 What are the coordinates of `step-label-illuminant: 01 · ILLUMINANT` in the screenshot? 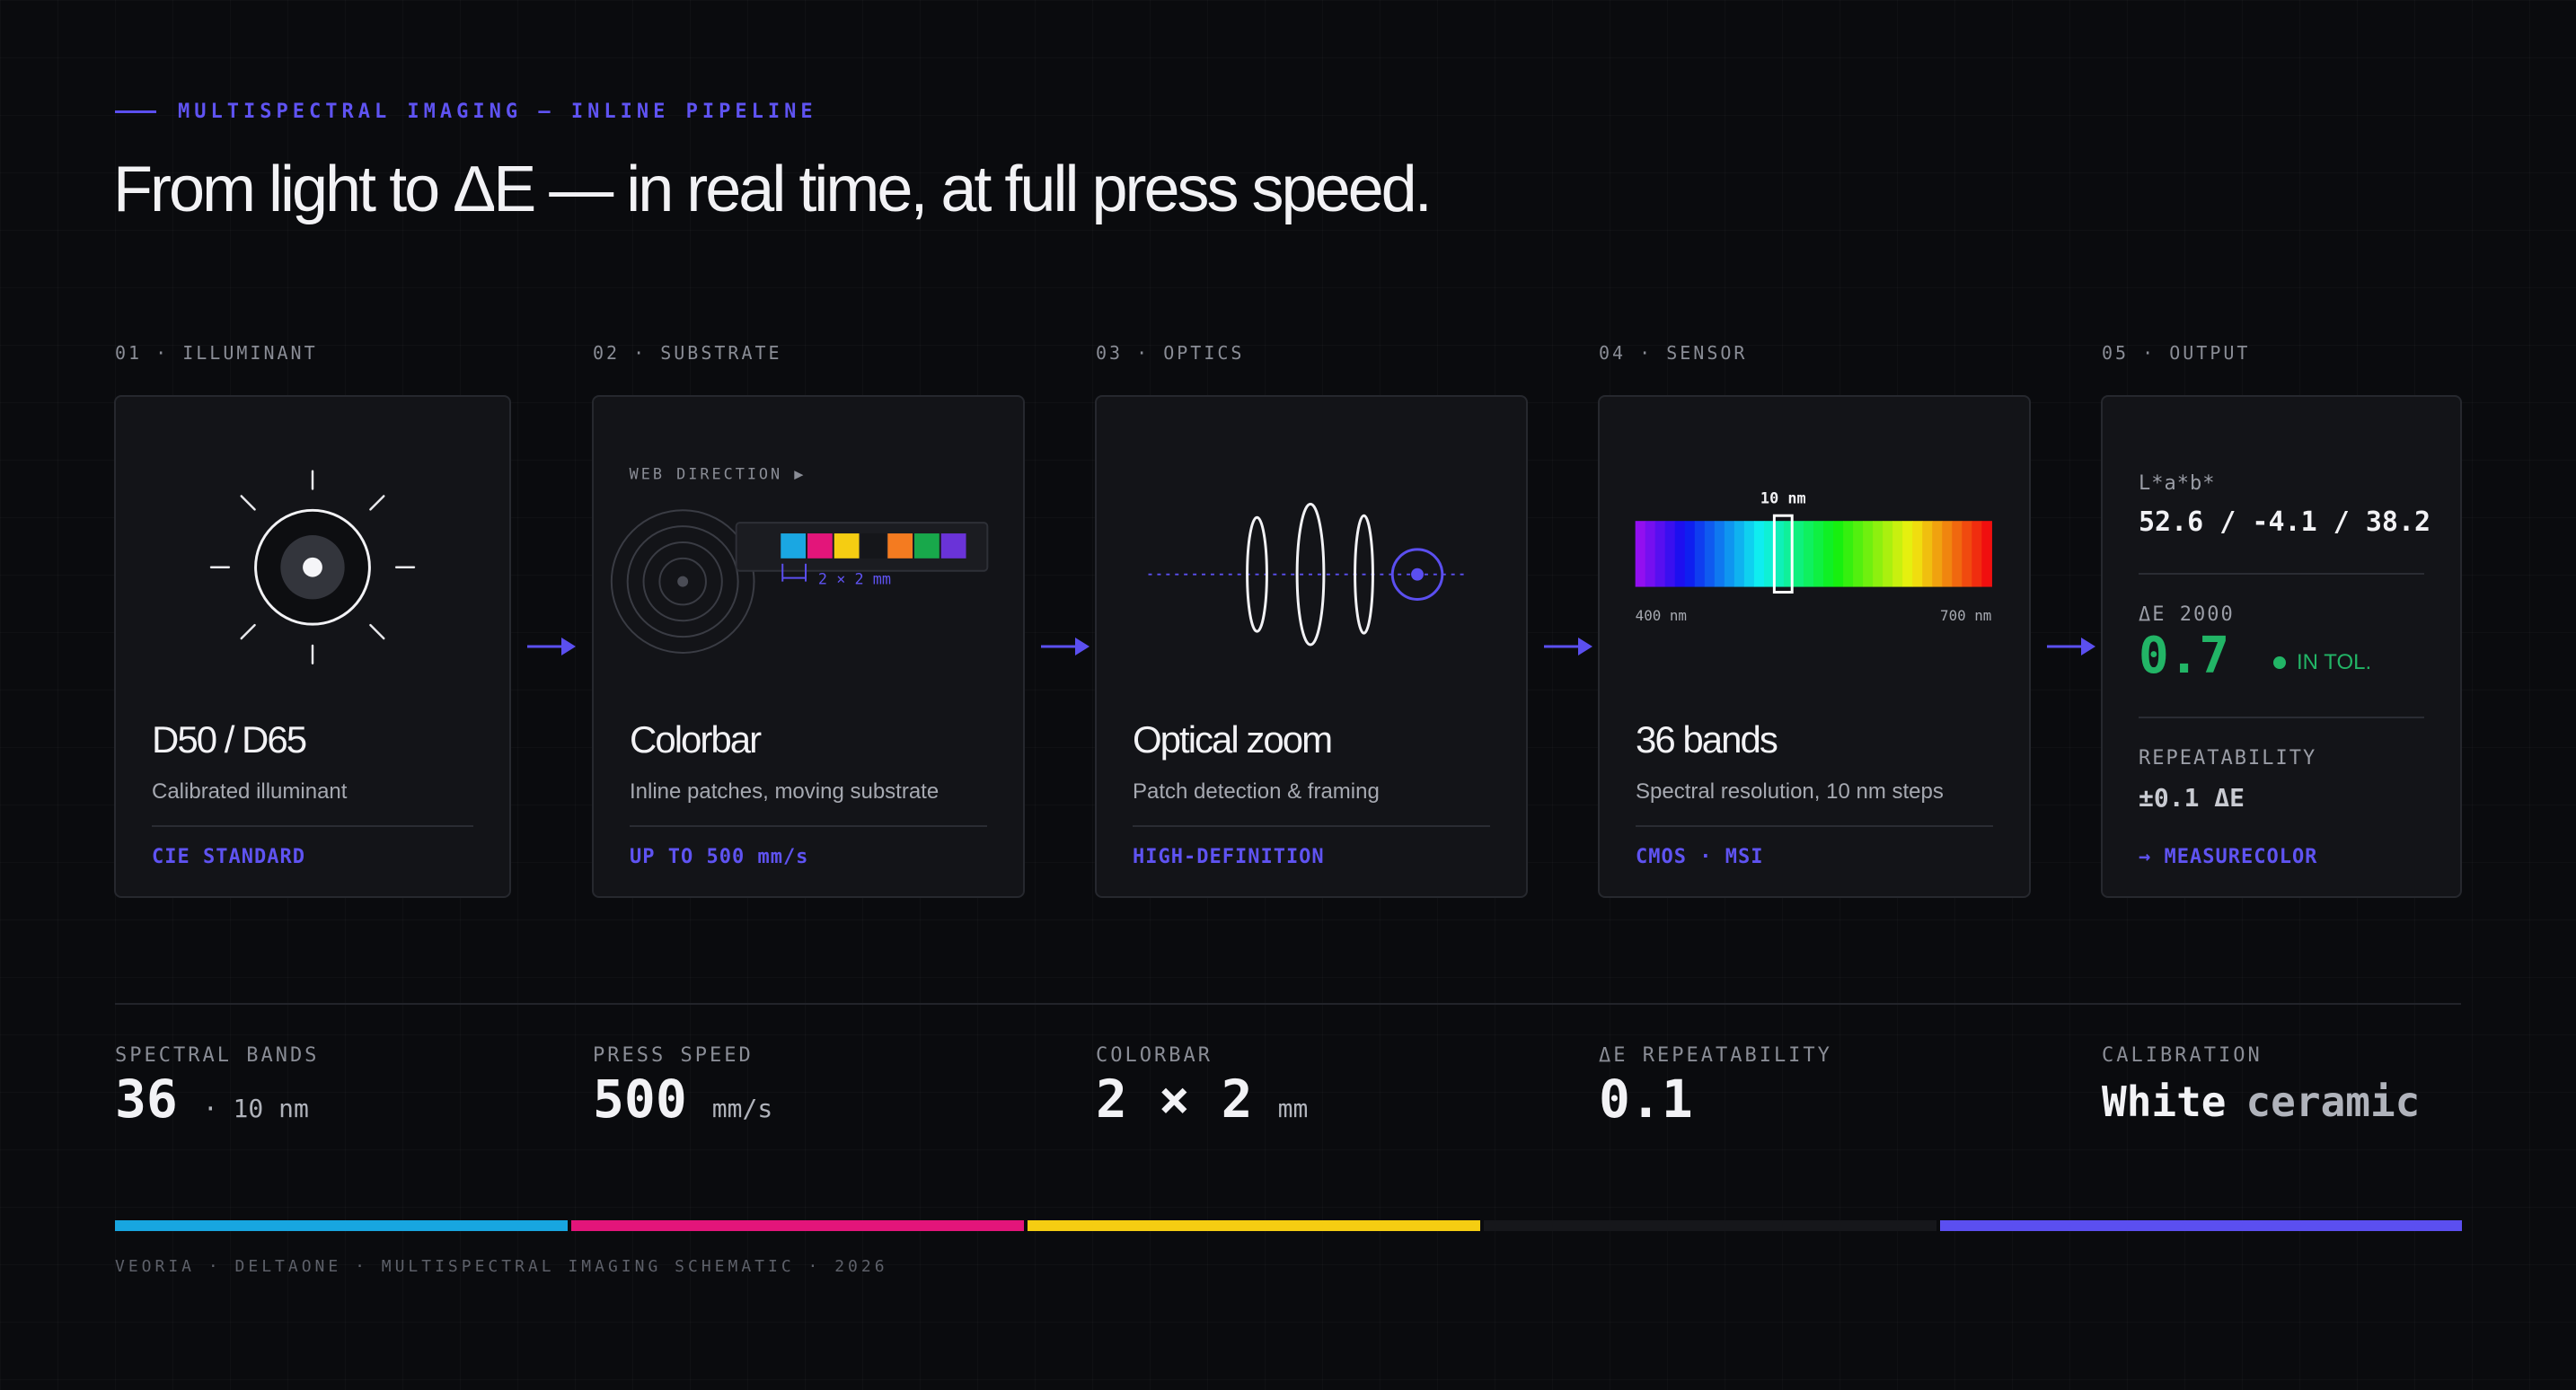 It's located at (216, 353).